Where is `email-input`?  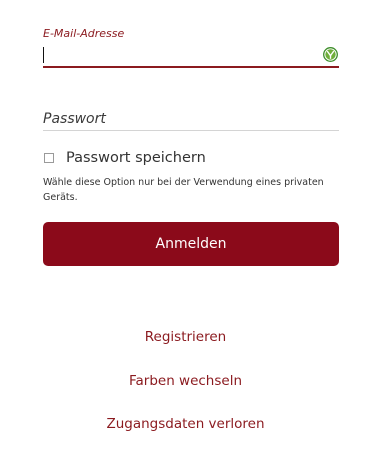
email-input is located at coordinates (178, 55).